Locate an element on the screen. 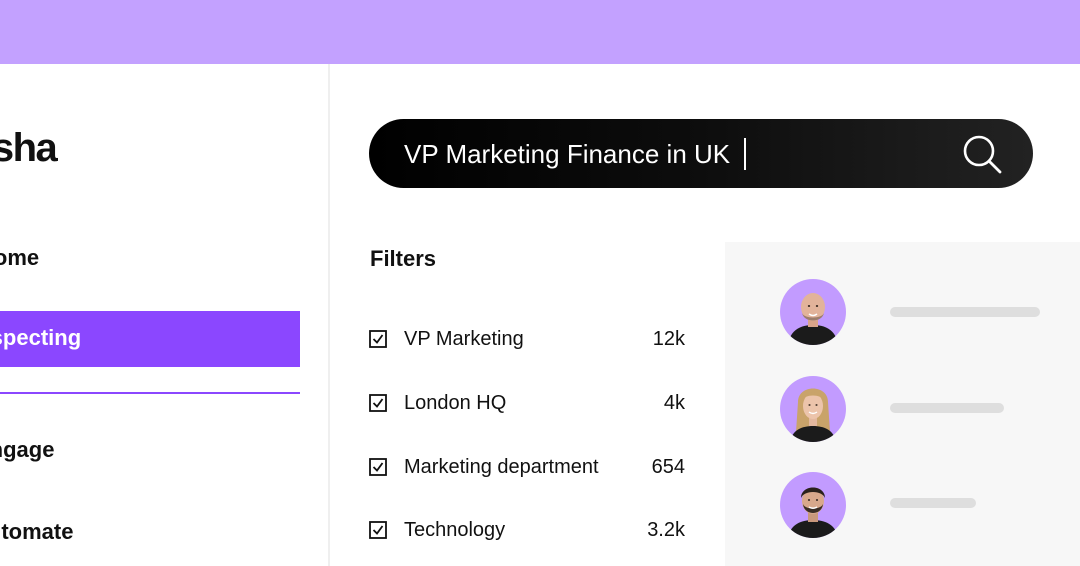 The height and width of the screenshot is (566, 1080). filter-count: 654 is located at coordinates (668, 467).